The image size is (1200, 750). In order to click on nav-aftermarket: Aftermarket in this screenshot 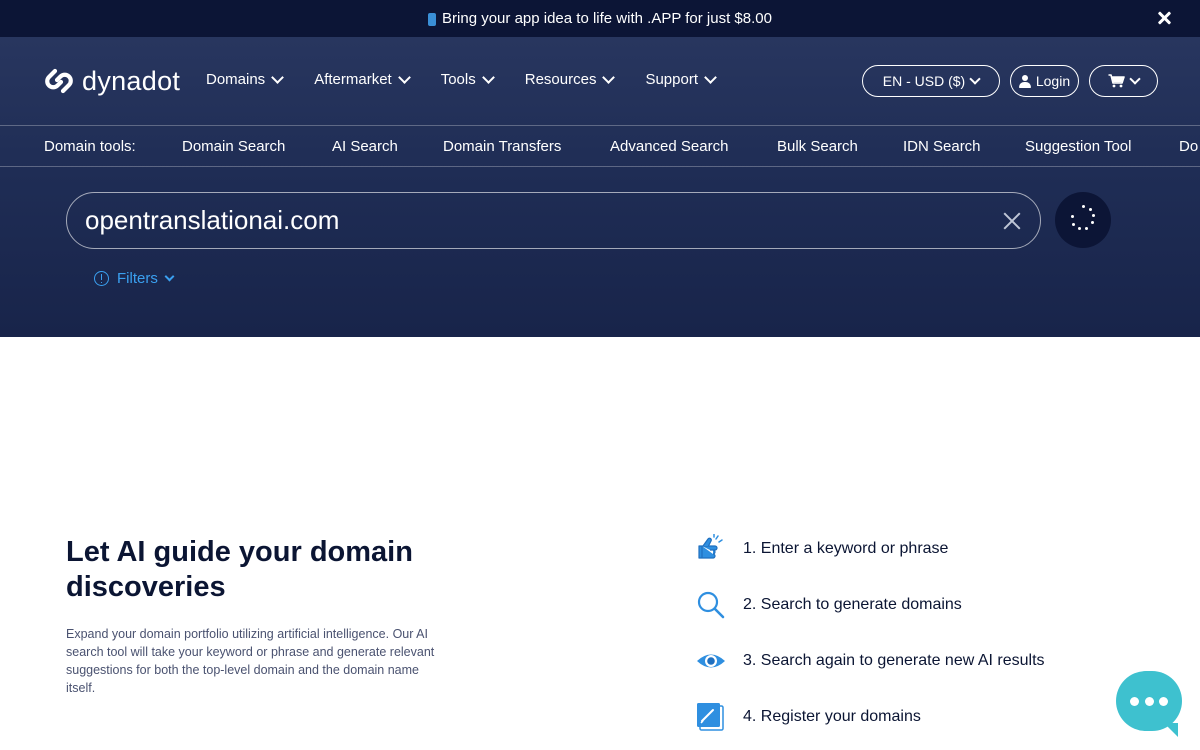, I will do `click(362, 79)`.